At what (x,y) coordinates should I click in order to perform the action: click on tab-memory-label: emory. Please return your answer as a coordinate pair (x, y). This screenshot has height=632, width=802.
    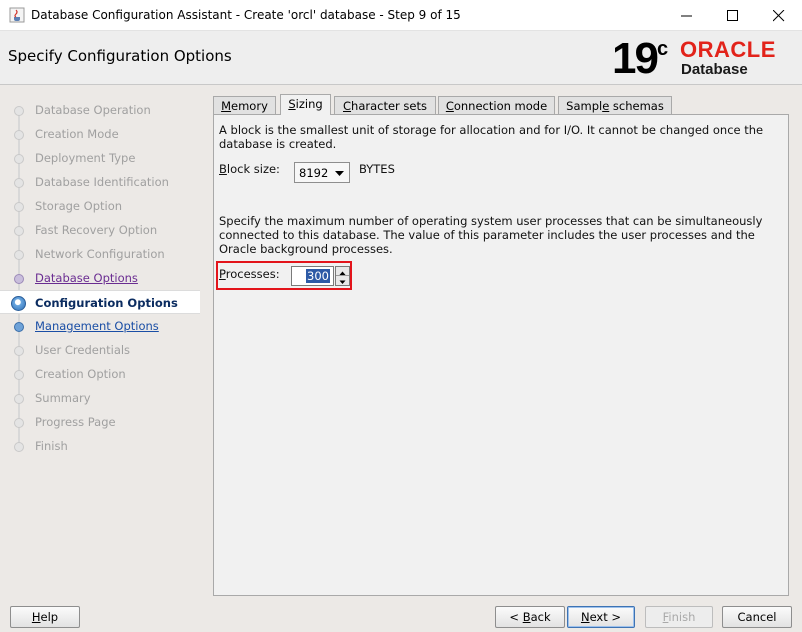
    Looking at the image, I should click on (249, 106).